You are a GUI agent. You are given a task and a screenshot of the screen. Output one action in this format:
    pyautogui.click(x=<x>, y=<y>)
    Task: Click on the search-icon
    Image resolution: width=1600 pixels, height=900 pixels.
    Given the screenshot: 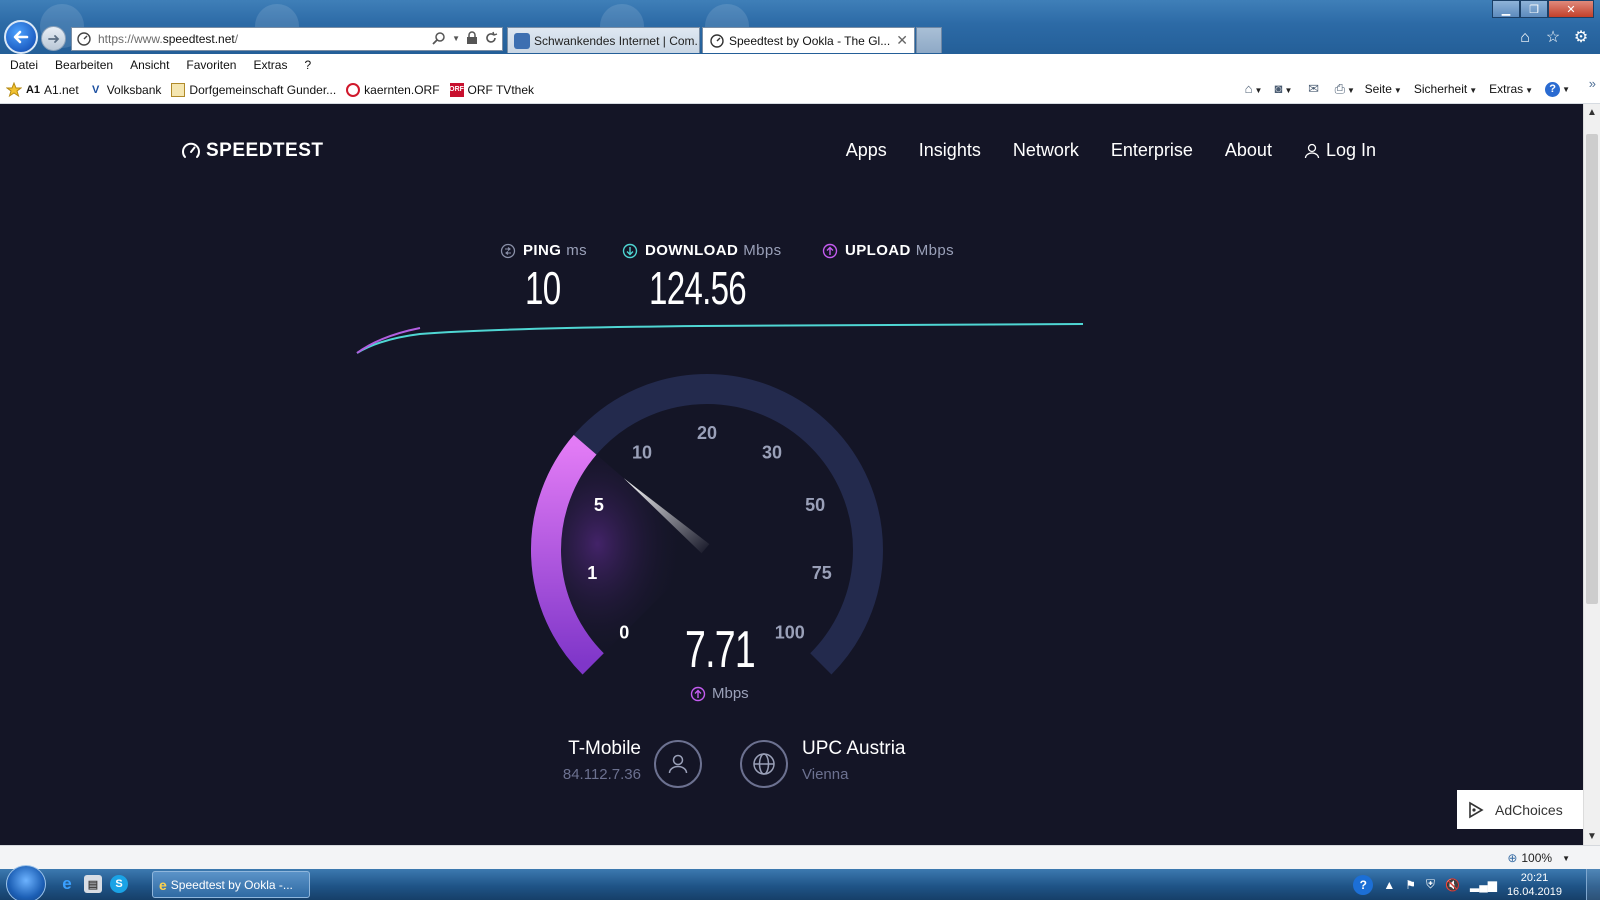 What is the action you would take?
    pyautogui.click(x=439, y=38)
    